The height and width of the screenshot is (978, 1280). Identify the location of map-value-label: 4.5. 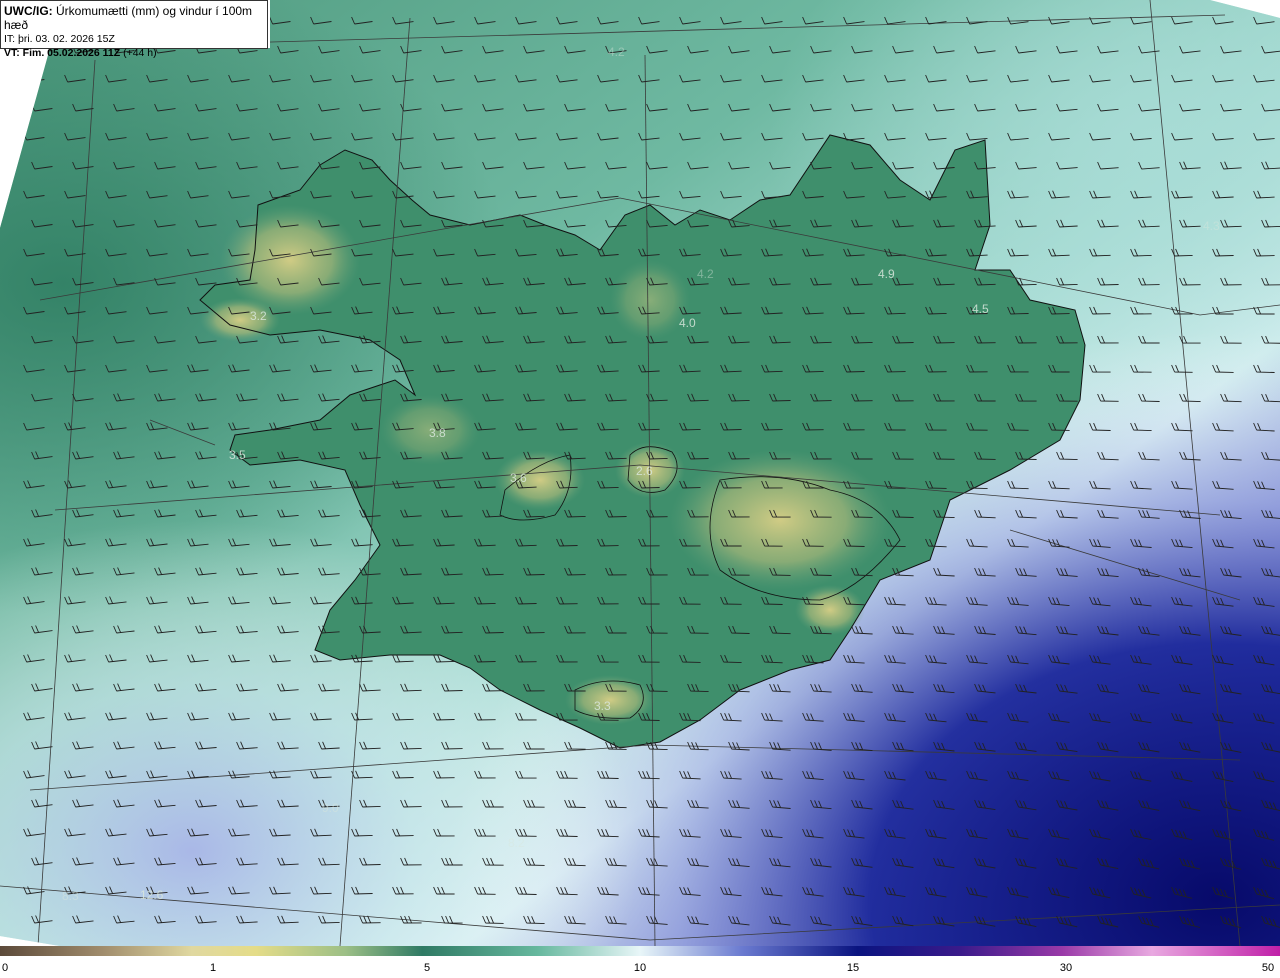
(980, 309).